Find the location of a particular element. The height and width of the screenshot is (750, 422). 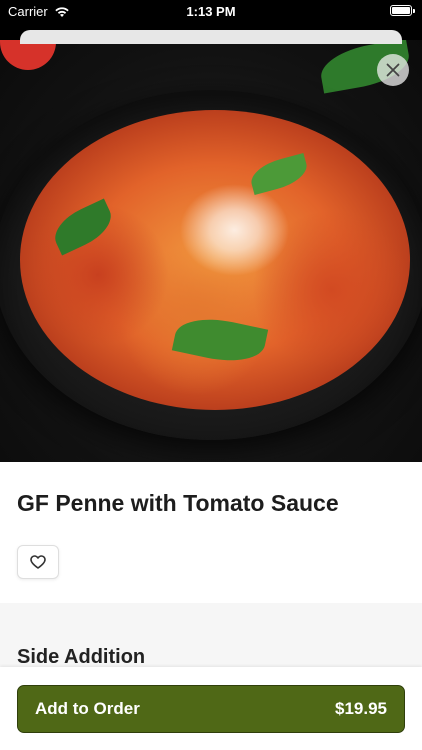

heart-outline-icon is located at coordinates (38, 562).